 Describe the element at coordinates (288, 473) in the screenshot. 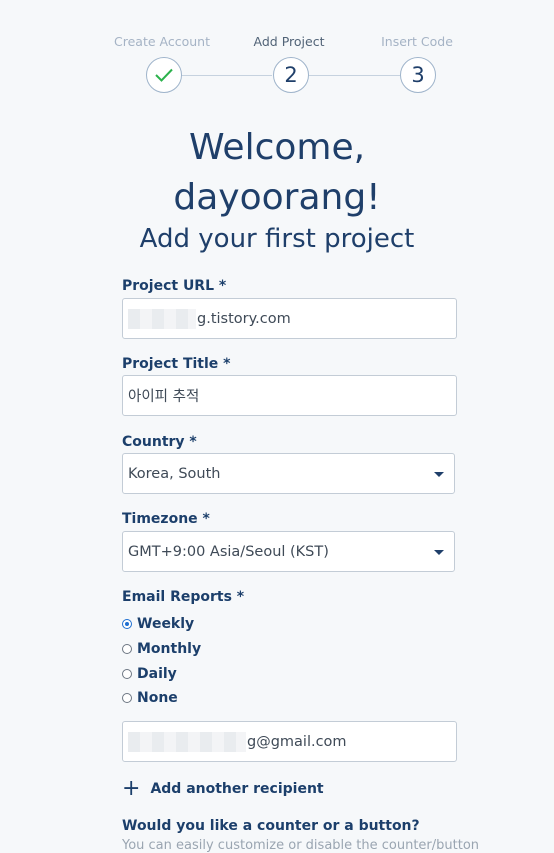

I see `country-select: Korea, South` at that location.